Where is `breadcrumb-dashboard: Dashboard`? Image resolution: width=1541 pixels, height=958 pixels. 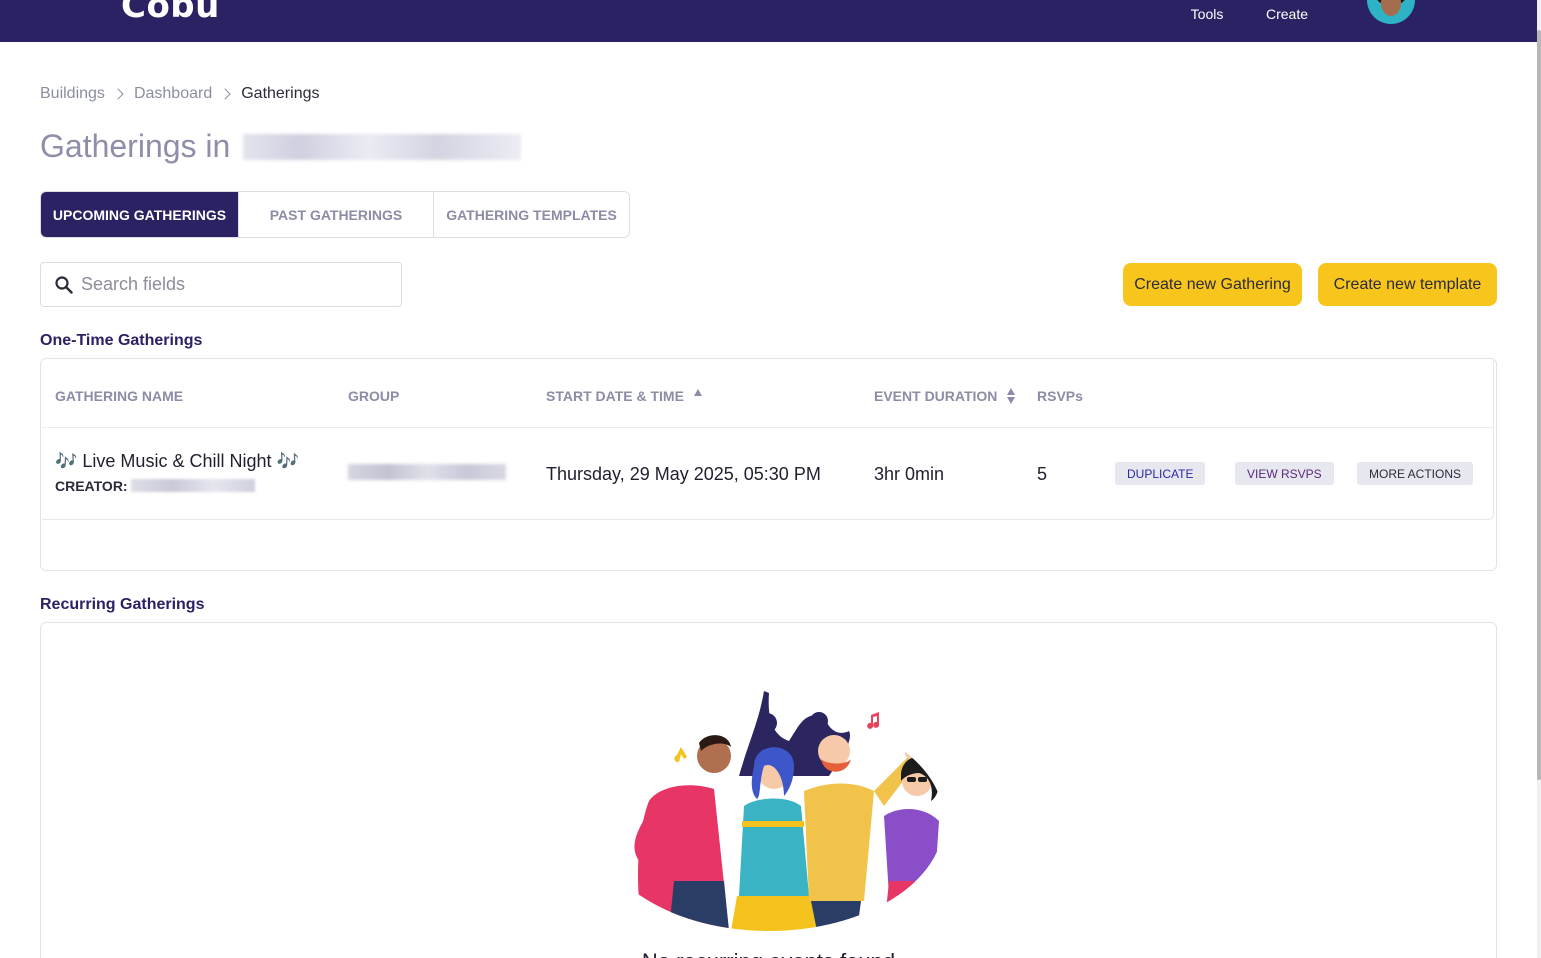
breadcrumb-dashboard: Dashboard is located at coordinates (173, 94).